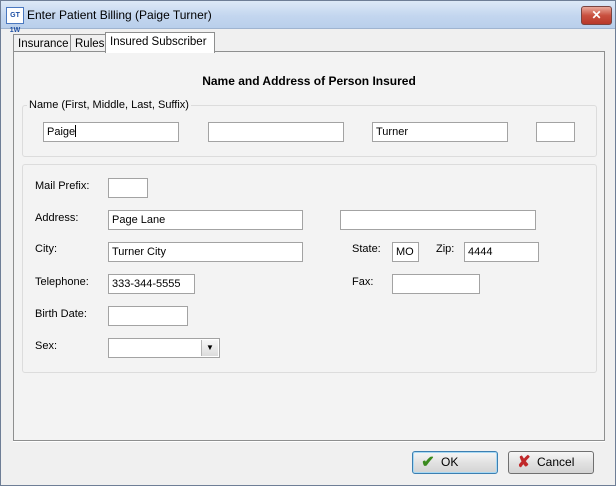 This screenshot has width=616, height=486. I want to click on zip-field: 4444, so click(501, 252).